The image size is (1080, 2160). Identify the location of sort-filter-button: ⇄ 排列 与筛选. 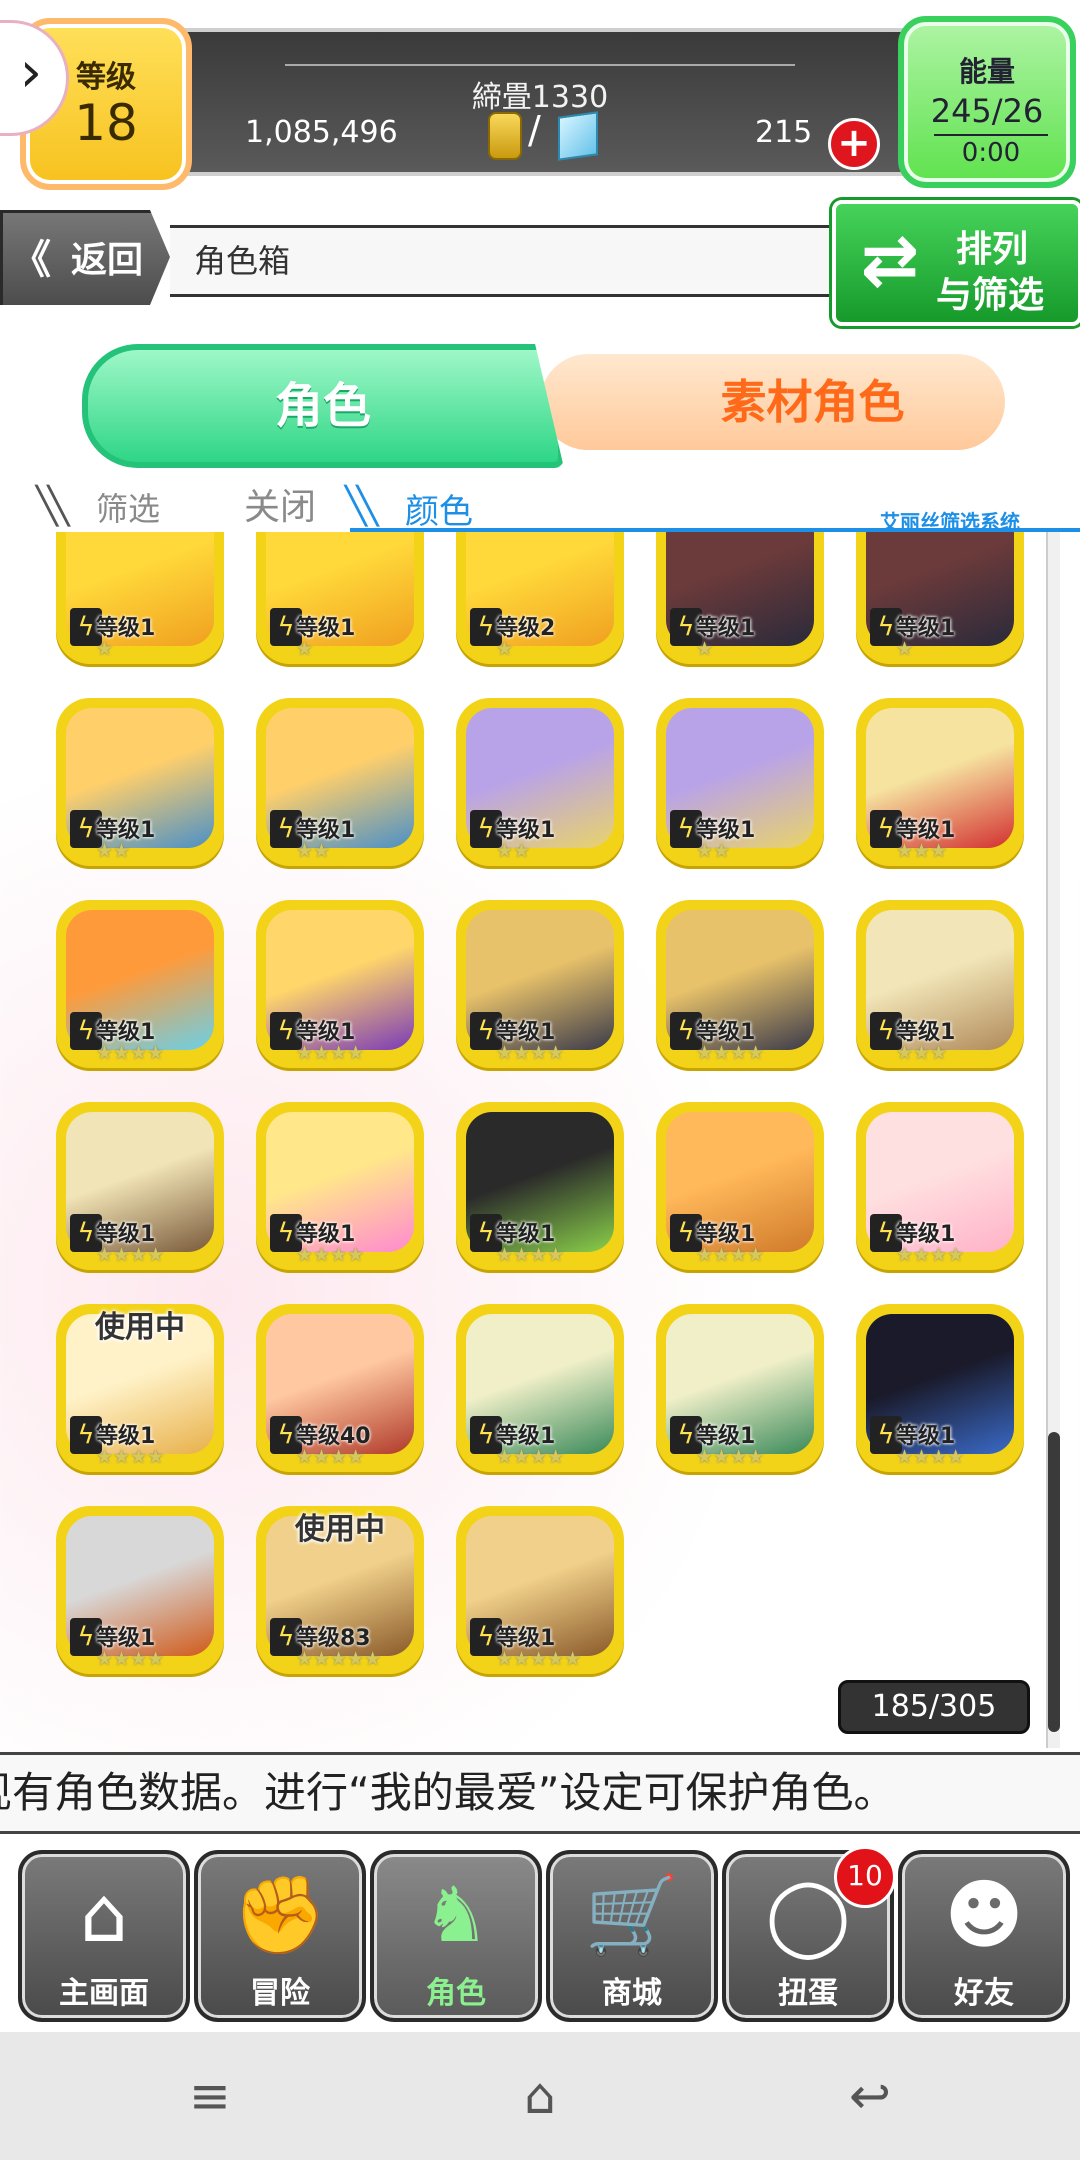
(956, 263).